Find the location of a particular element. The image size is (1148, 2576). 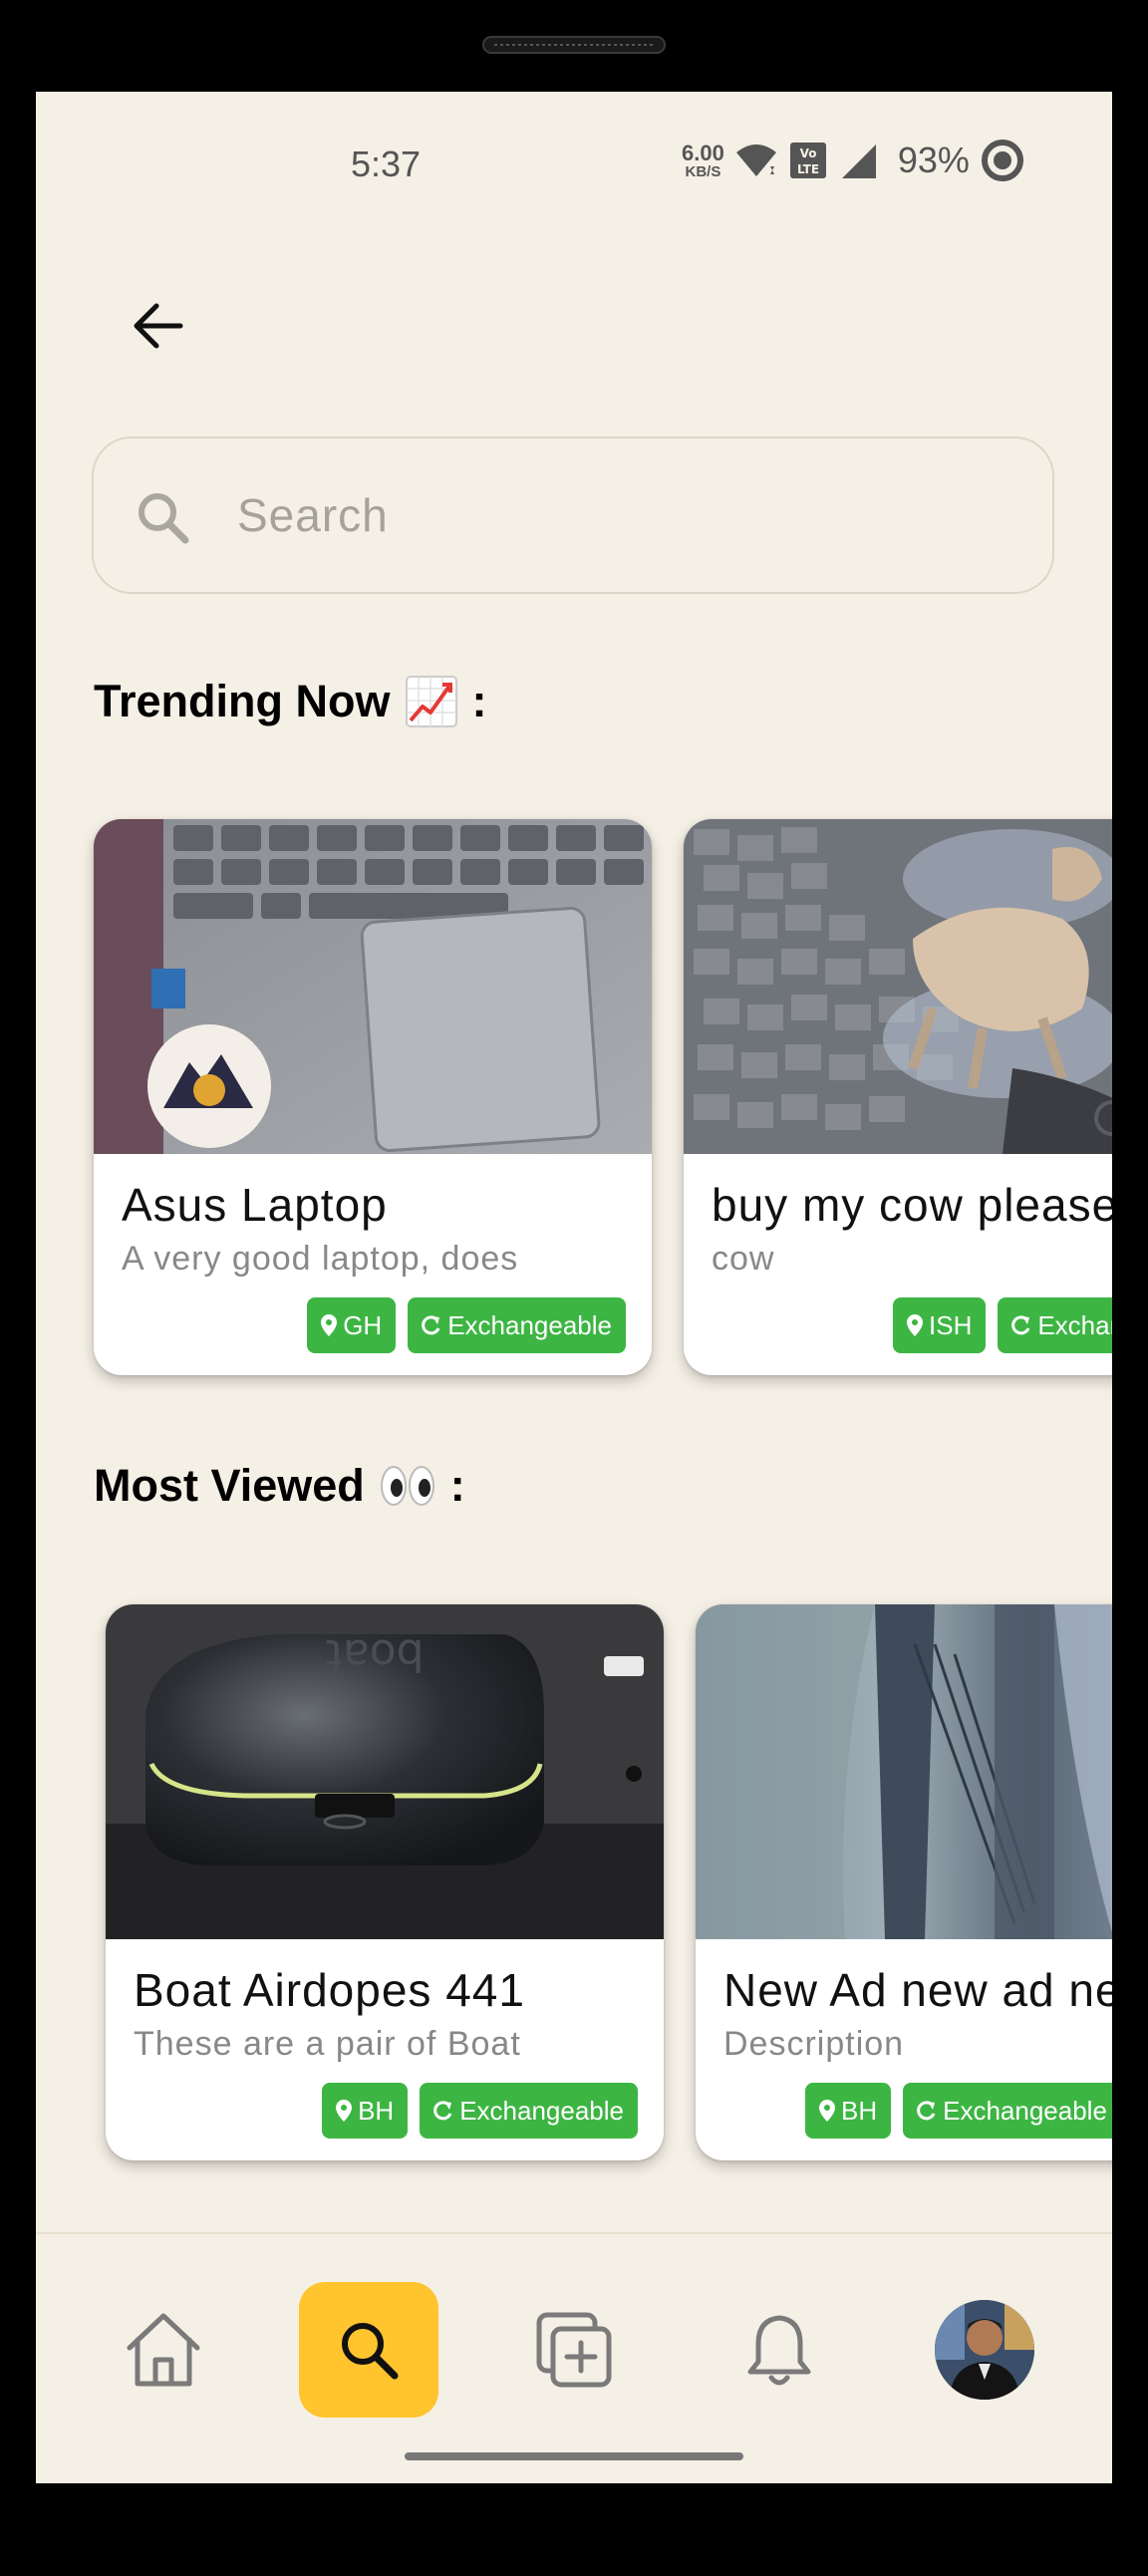

card-description: Description is located at coordinates (814, 2044).